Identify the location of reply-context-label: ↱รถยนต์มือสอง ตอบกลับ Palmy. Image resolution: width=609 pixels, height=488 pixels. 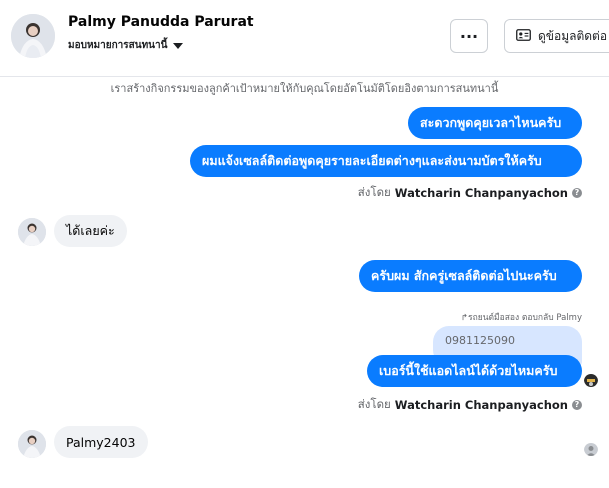
(511, 317).